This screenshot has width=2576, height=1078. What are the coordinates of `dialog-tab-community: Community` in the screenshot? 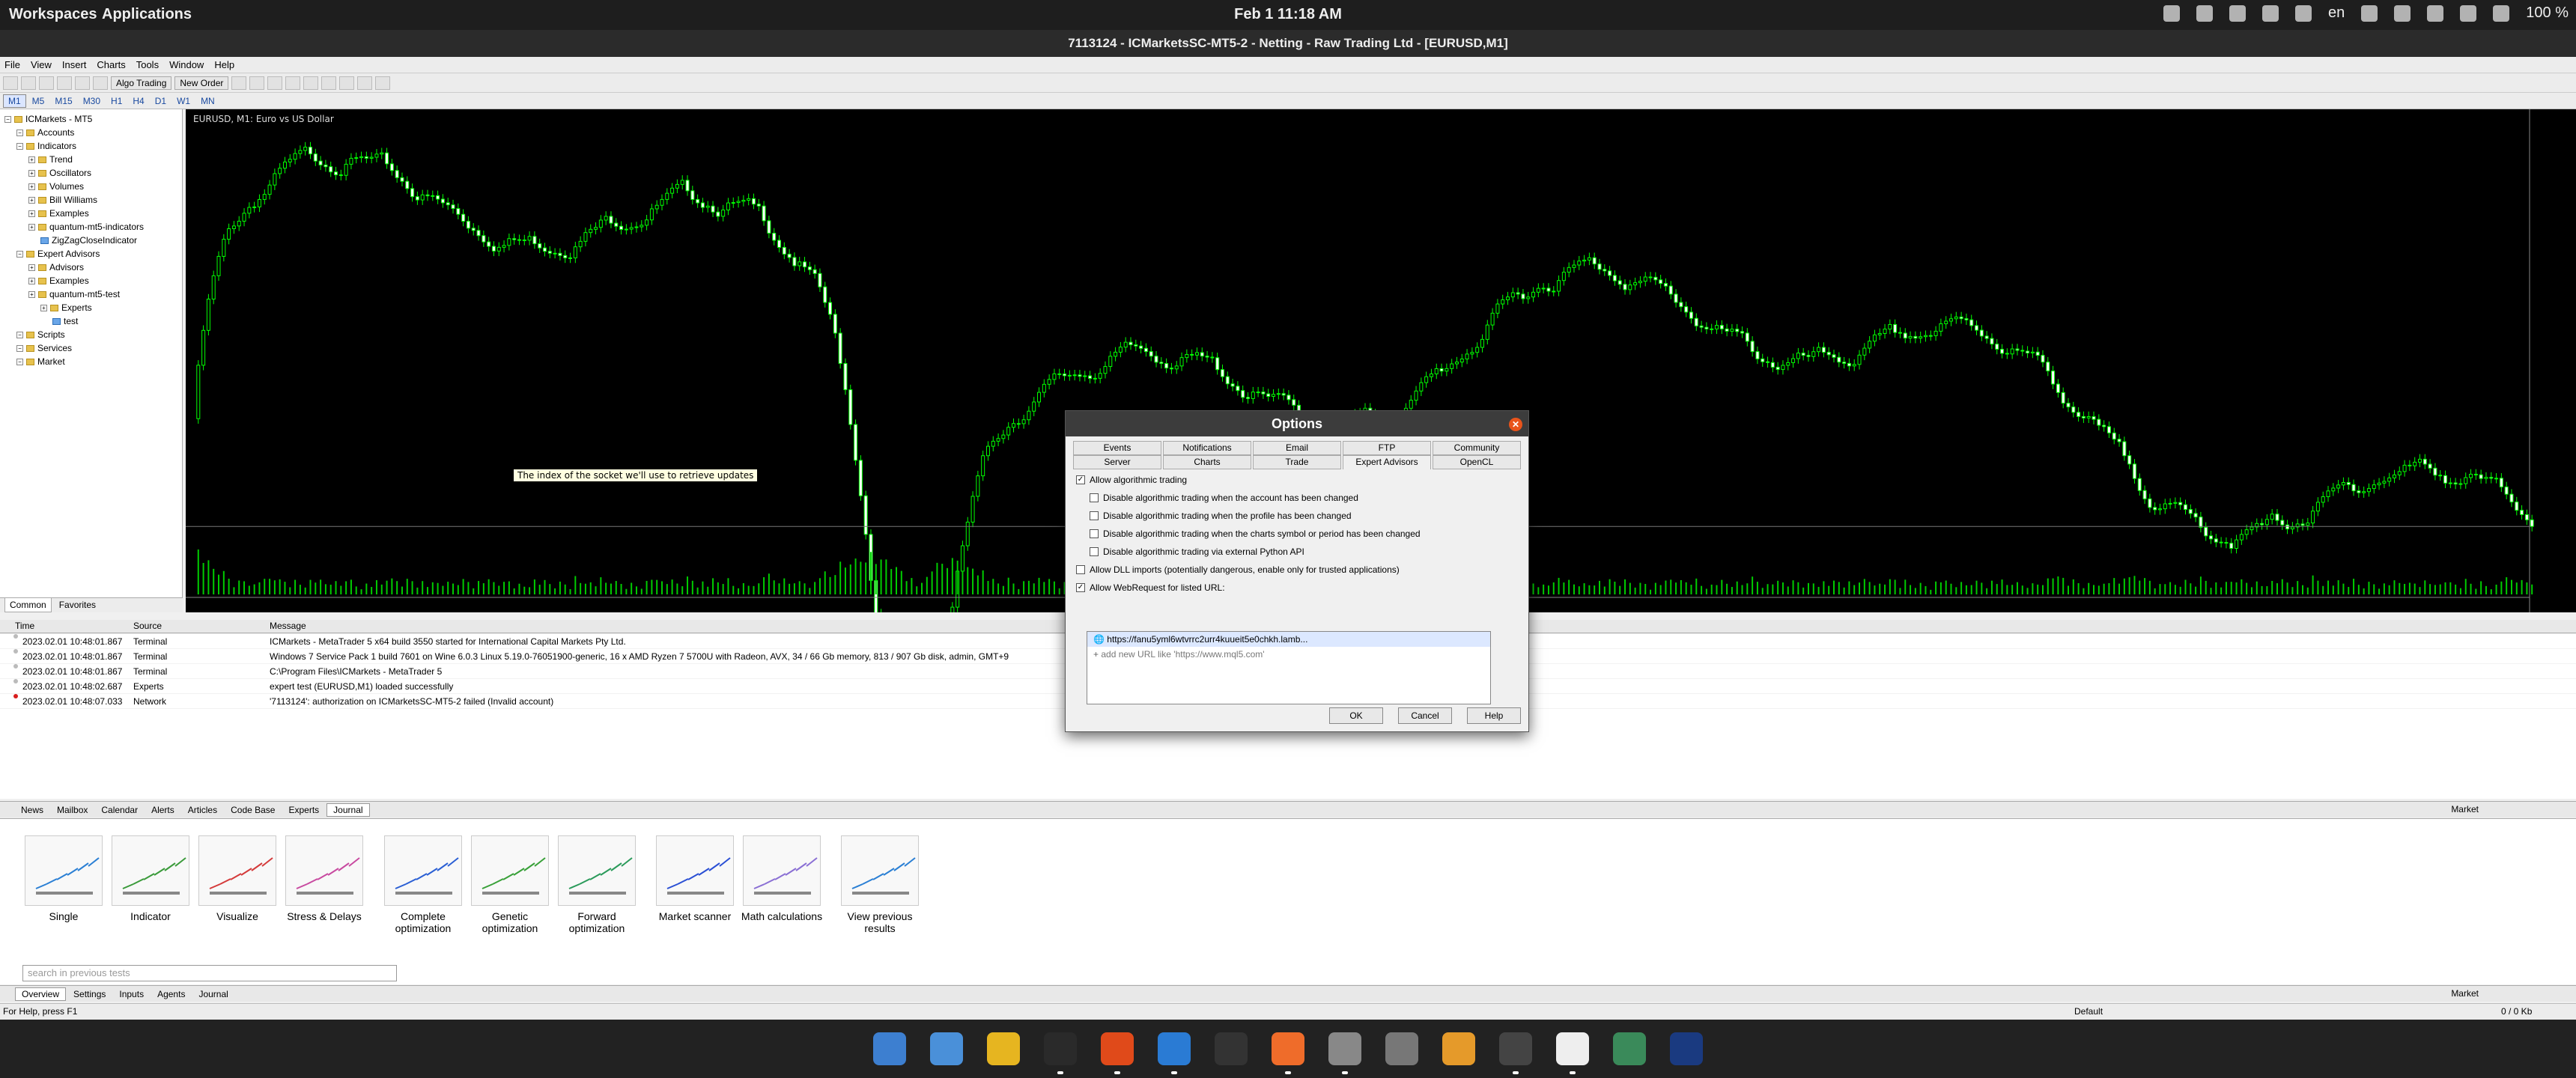 It's located at (1477, 448).